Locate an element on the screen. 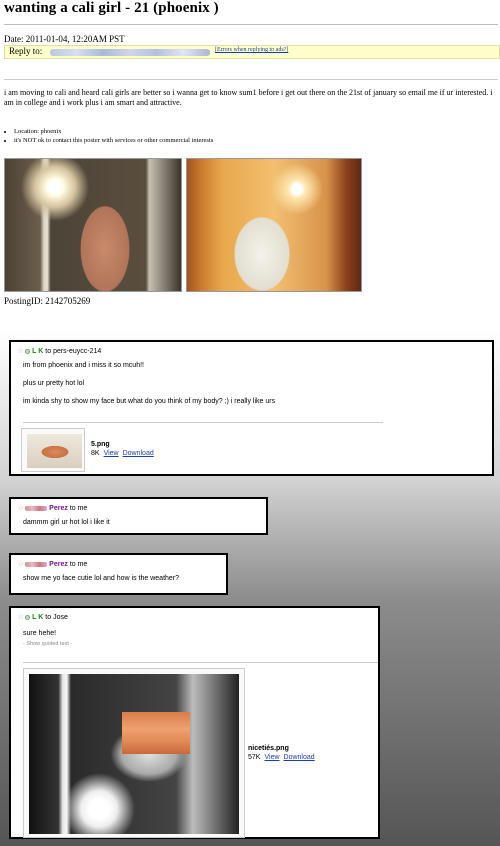  attachment-size: 8K is located at coordinates (95, 453).